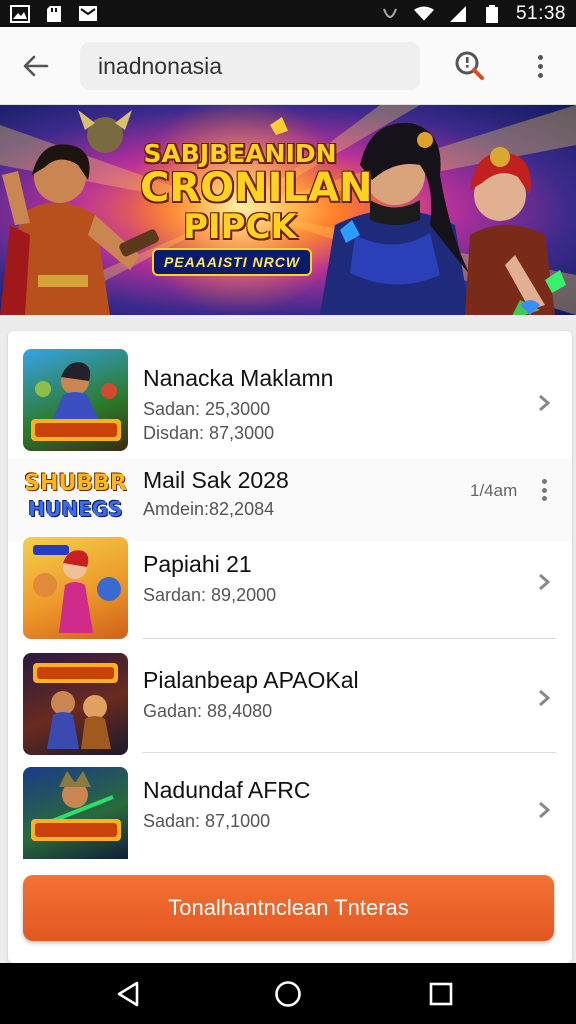 This screenshot has height=1024, width=576. Describe the element at coordinates (390, 14) in the screenshot. I see `vibrate-icon` at that location.